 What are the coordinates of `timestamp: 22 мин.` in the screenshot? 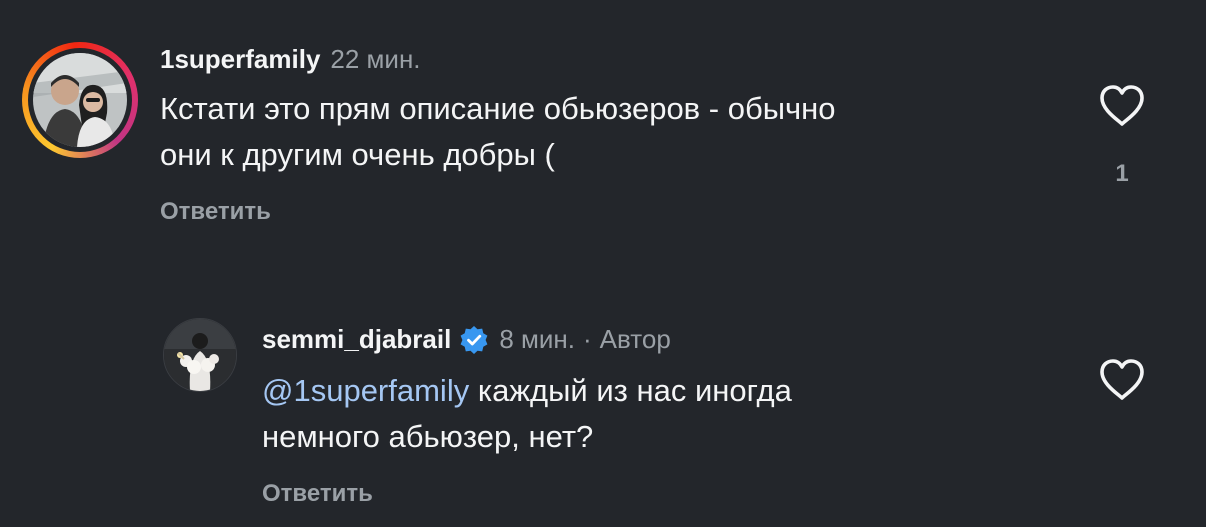 It's located at (375, 59).